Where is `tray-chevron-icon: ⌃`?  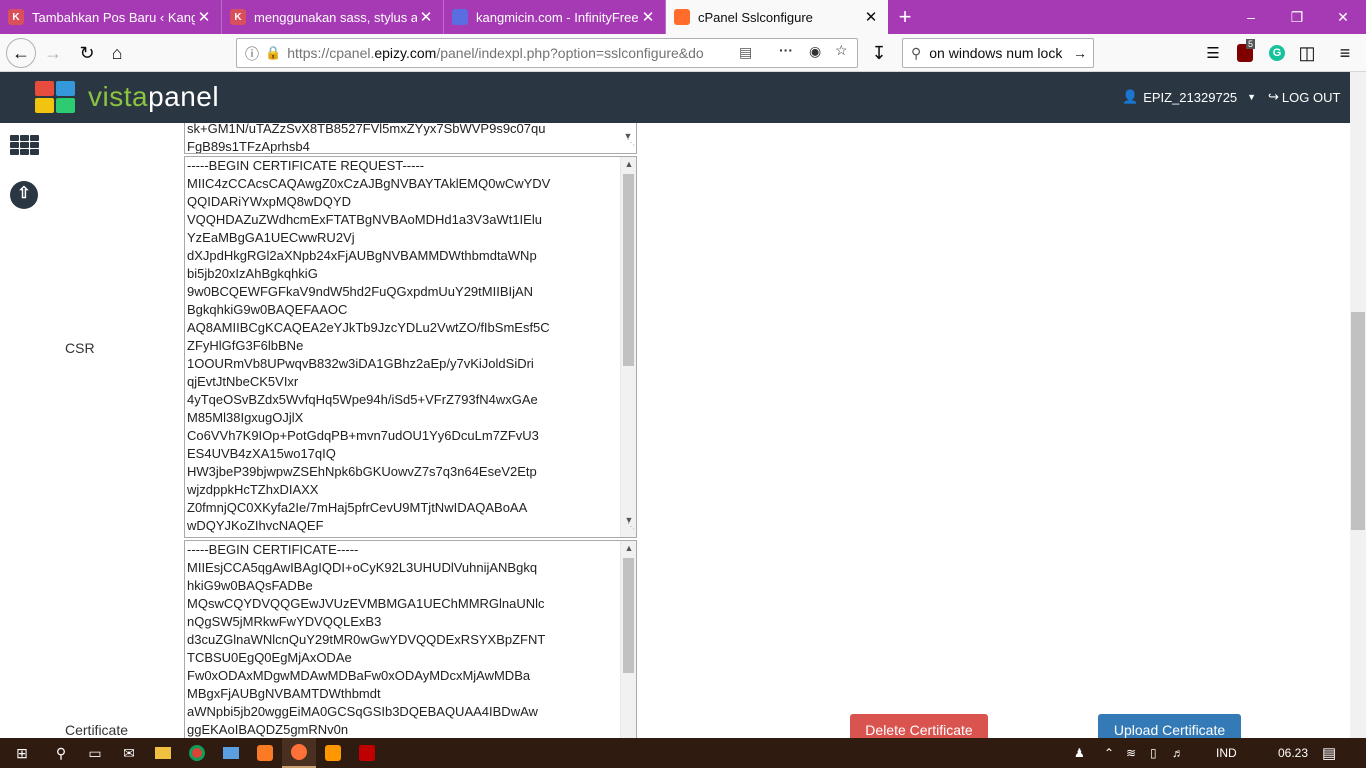 tray-chevron-icon: ⌃ is located at coordinates (1109, 753).